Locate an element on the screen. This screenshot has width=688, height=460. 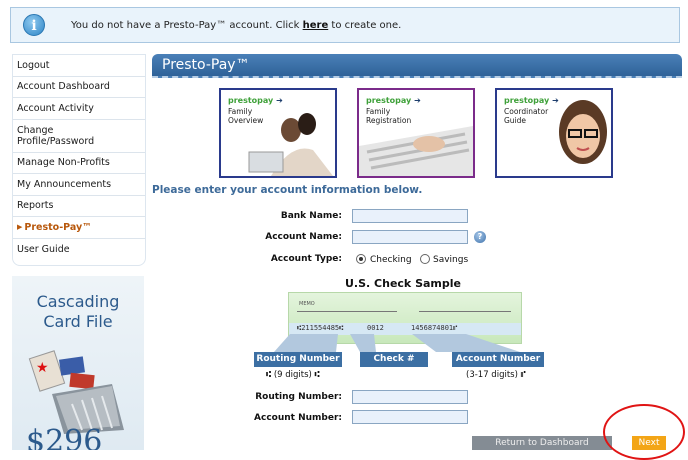
sidebar-item-label: User Guide is located at coordinates (43, 249).